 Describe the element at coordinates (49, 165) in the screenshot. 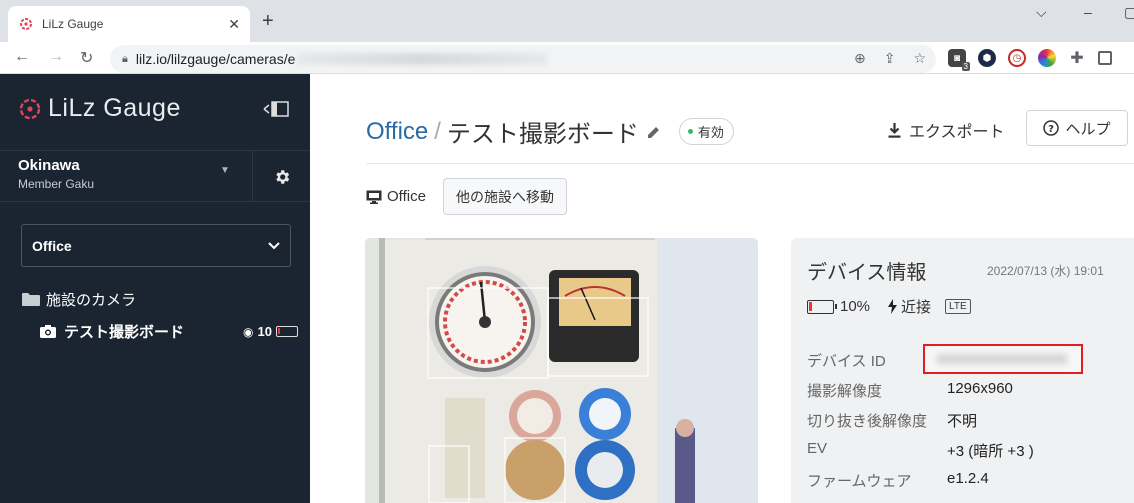

I see `account-name: Okinawa` at that location.